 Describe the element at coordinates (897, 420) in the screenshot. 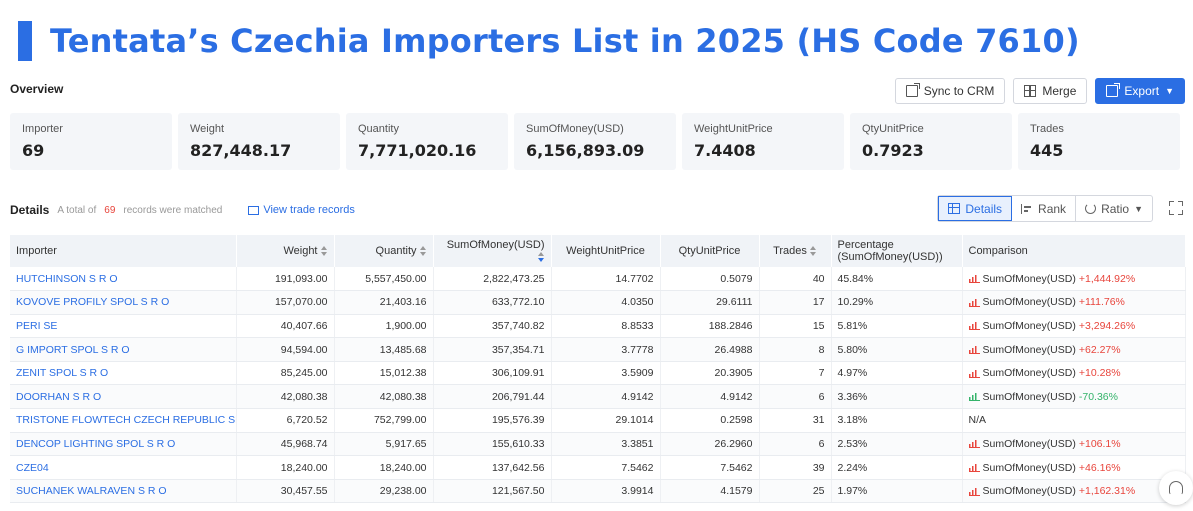

I see `percentage-cell: 3.18%` at that location.